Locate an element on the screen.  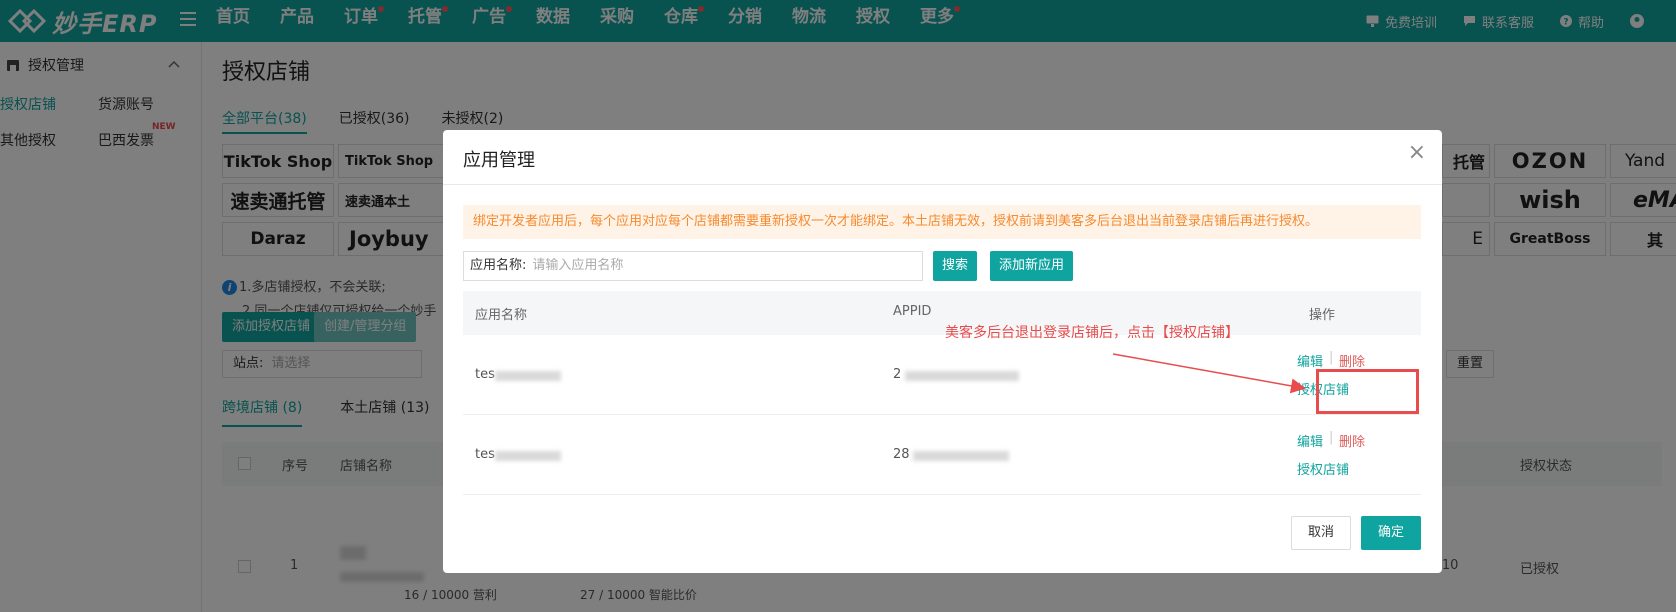
search-button: 搜索 is located at coordinates (955, 266).